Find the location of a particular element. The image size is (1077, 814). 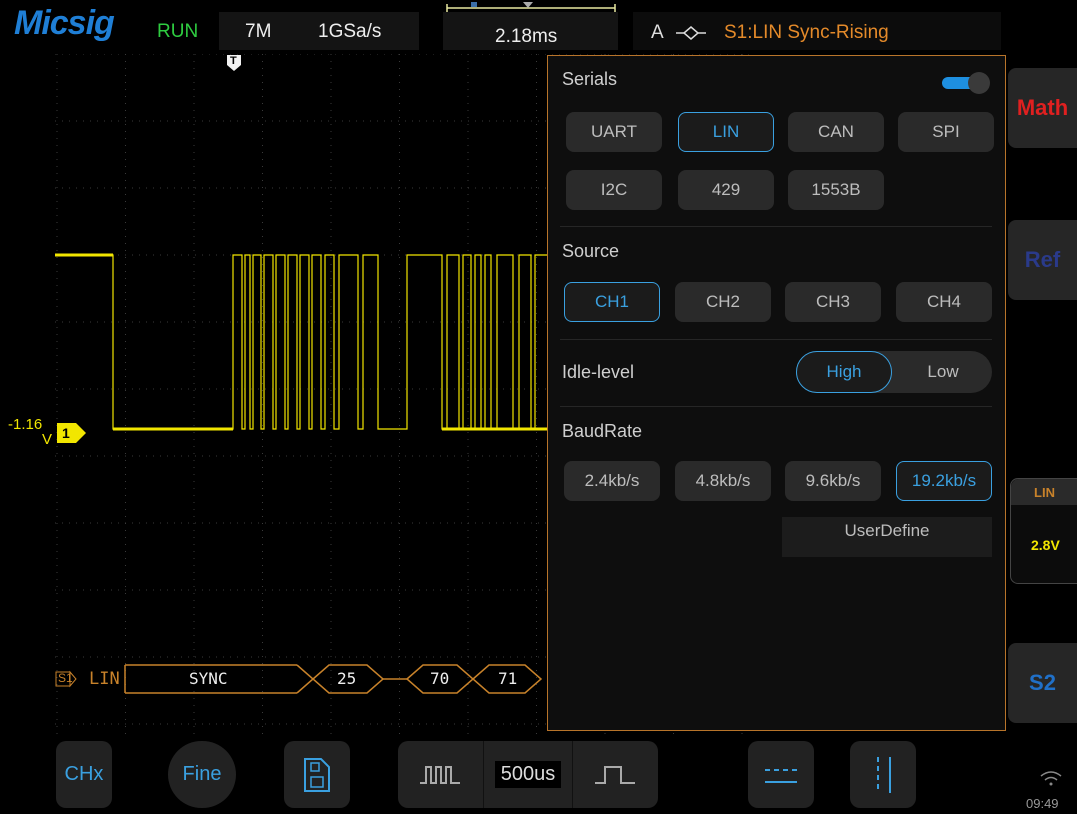

math-button: Math is located at coordinates (1042, 108).